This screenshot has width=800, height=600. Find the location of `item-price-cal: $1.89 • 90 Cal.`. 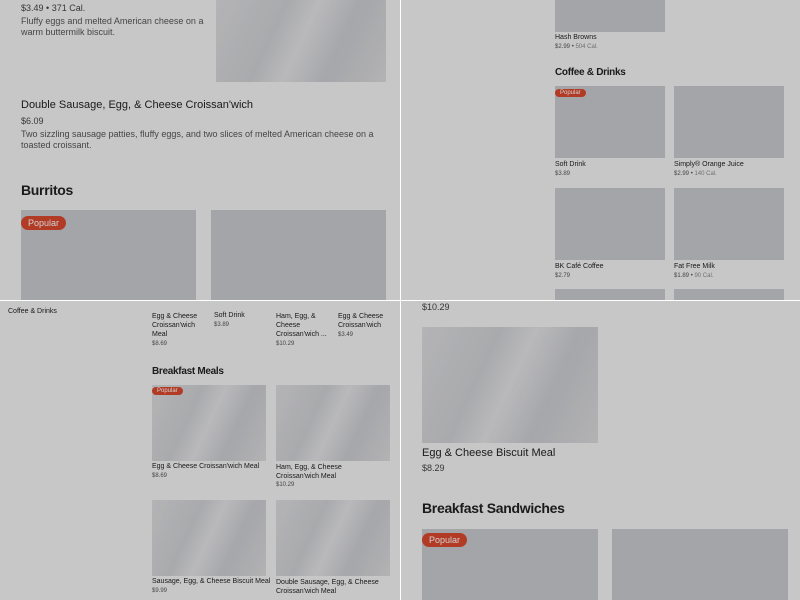

item-price-cal: $1.89 • 90 Cal. is located at coordinates (694, 276).